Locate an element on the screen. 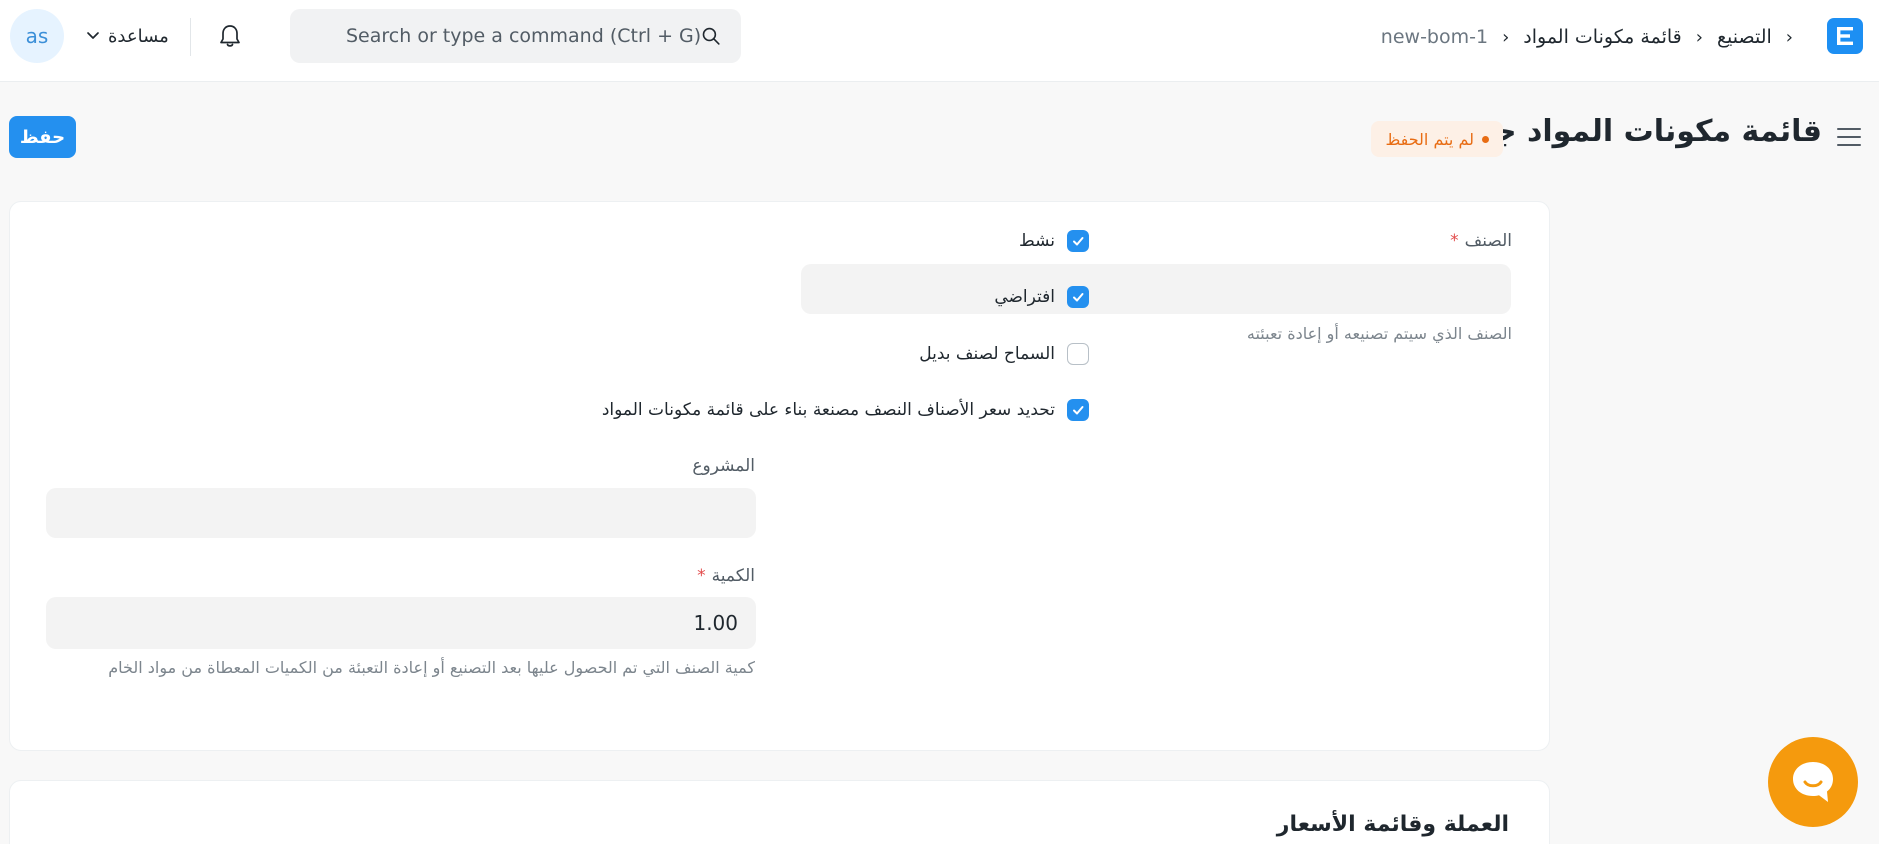 This screenshot has width=1879, height=844. page-title: قائمة مكونات المواد جديد is located at coordinates (1635, 131).